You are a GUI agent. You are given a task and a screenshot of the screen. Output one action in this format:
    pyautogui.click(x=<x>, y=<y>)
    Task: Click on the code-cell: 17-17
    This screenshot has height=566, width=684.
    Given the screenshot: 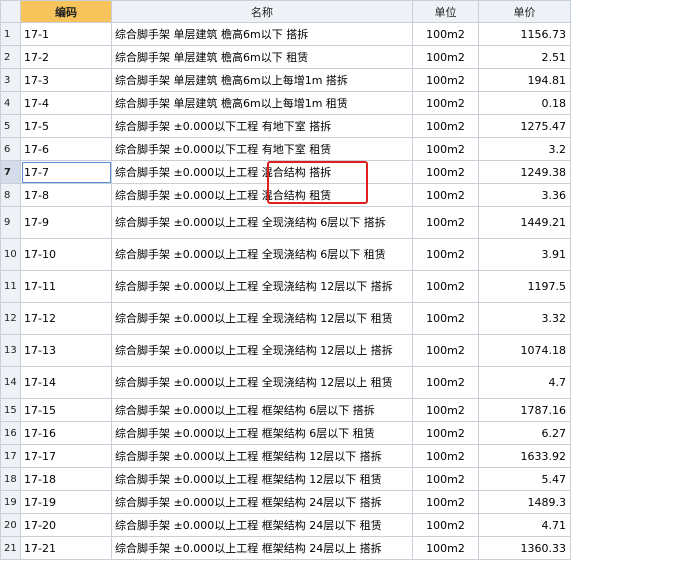 What is the action you would take?
    pyautogui.click(x=66, y=456)
    